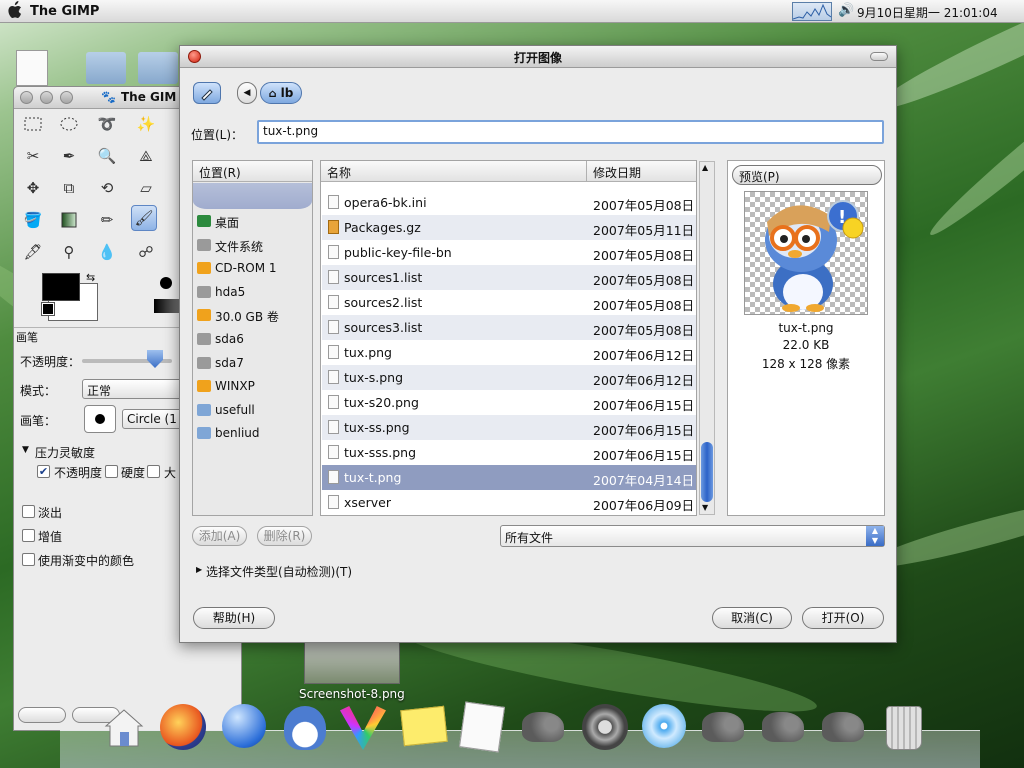  Describe the element at coordinates (812, 11) in the screenshot. I see `cpu-monitor-icon` at that location.